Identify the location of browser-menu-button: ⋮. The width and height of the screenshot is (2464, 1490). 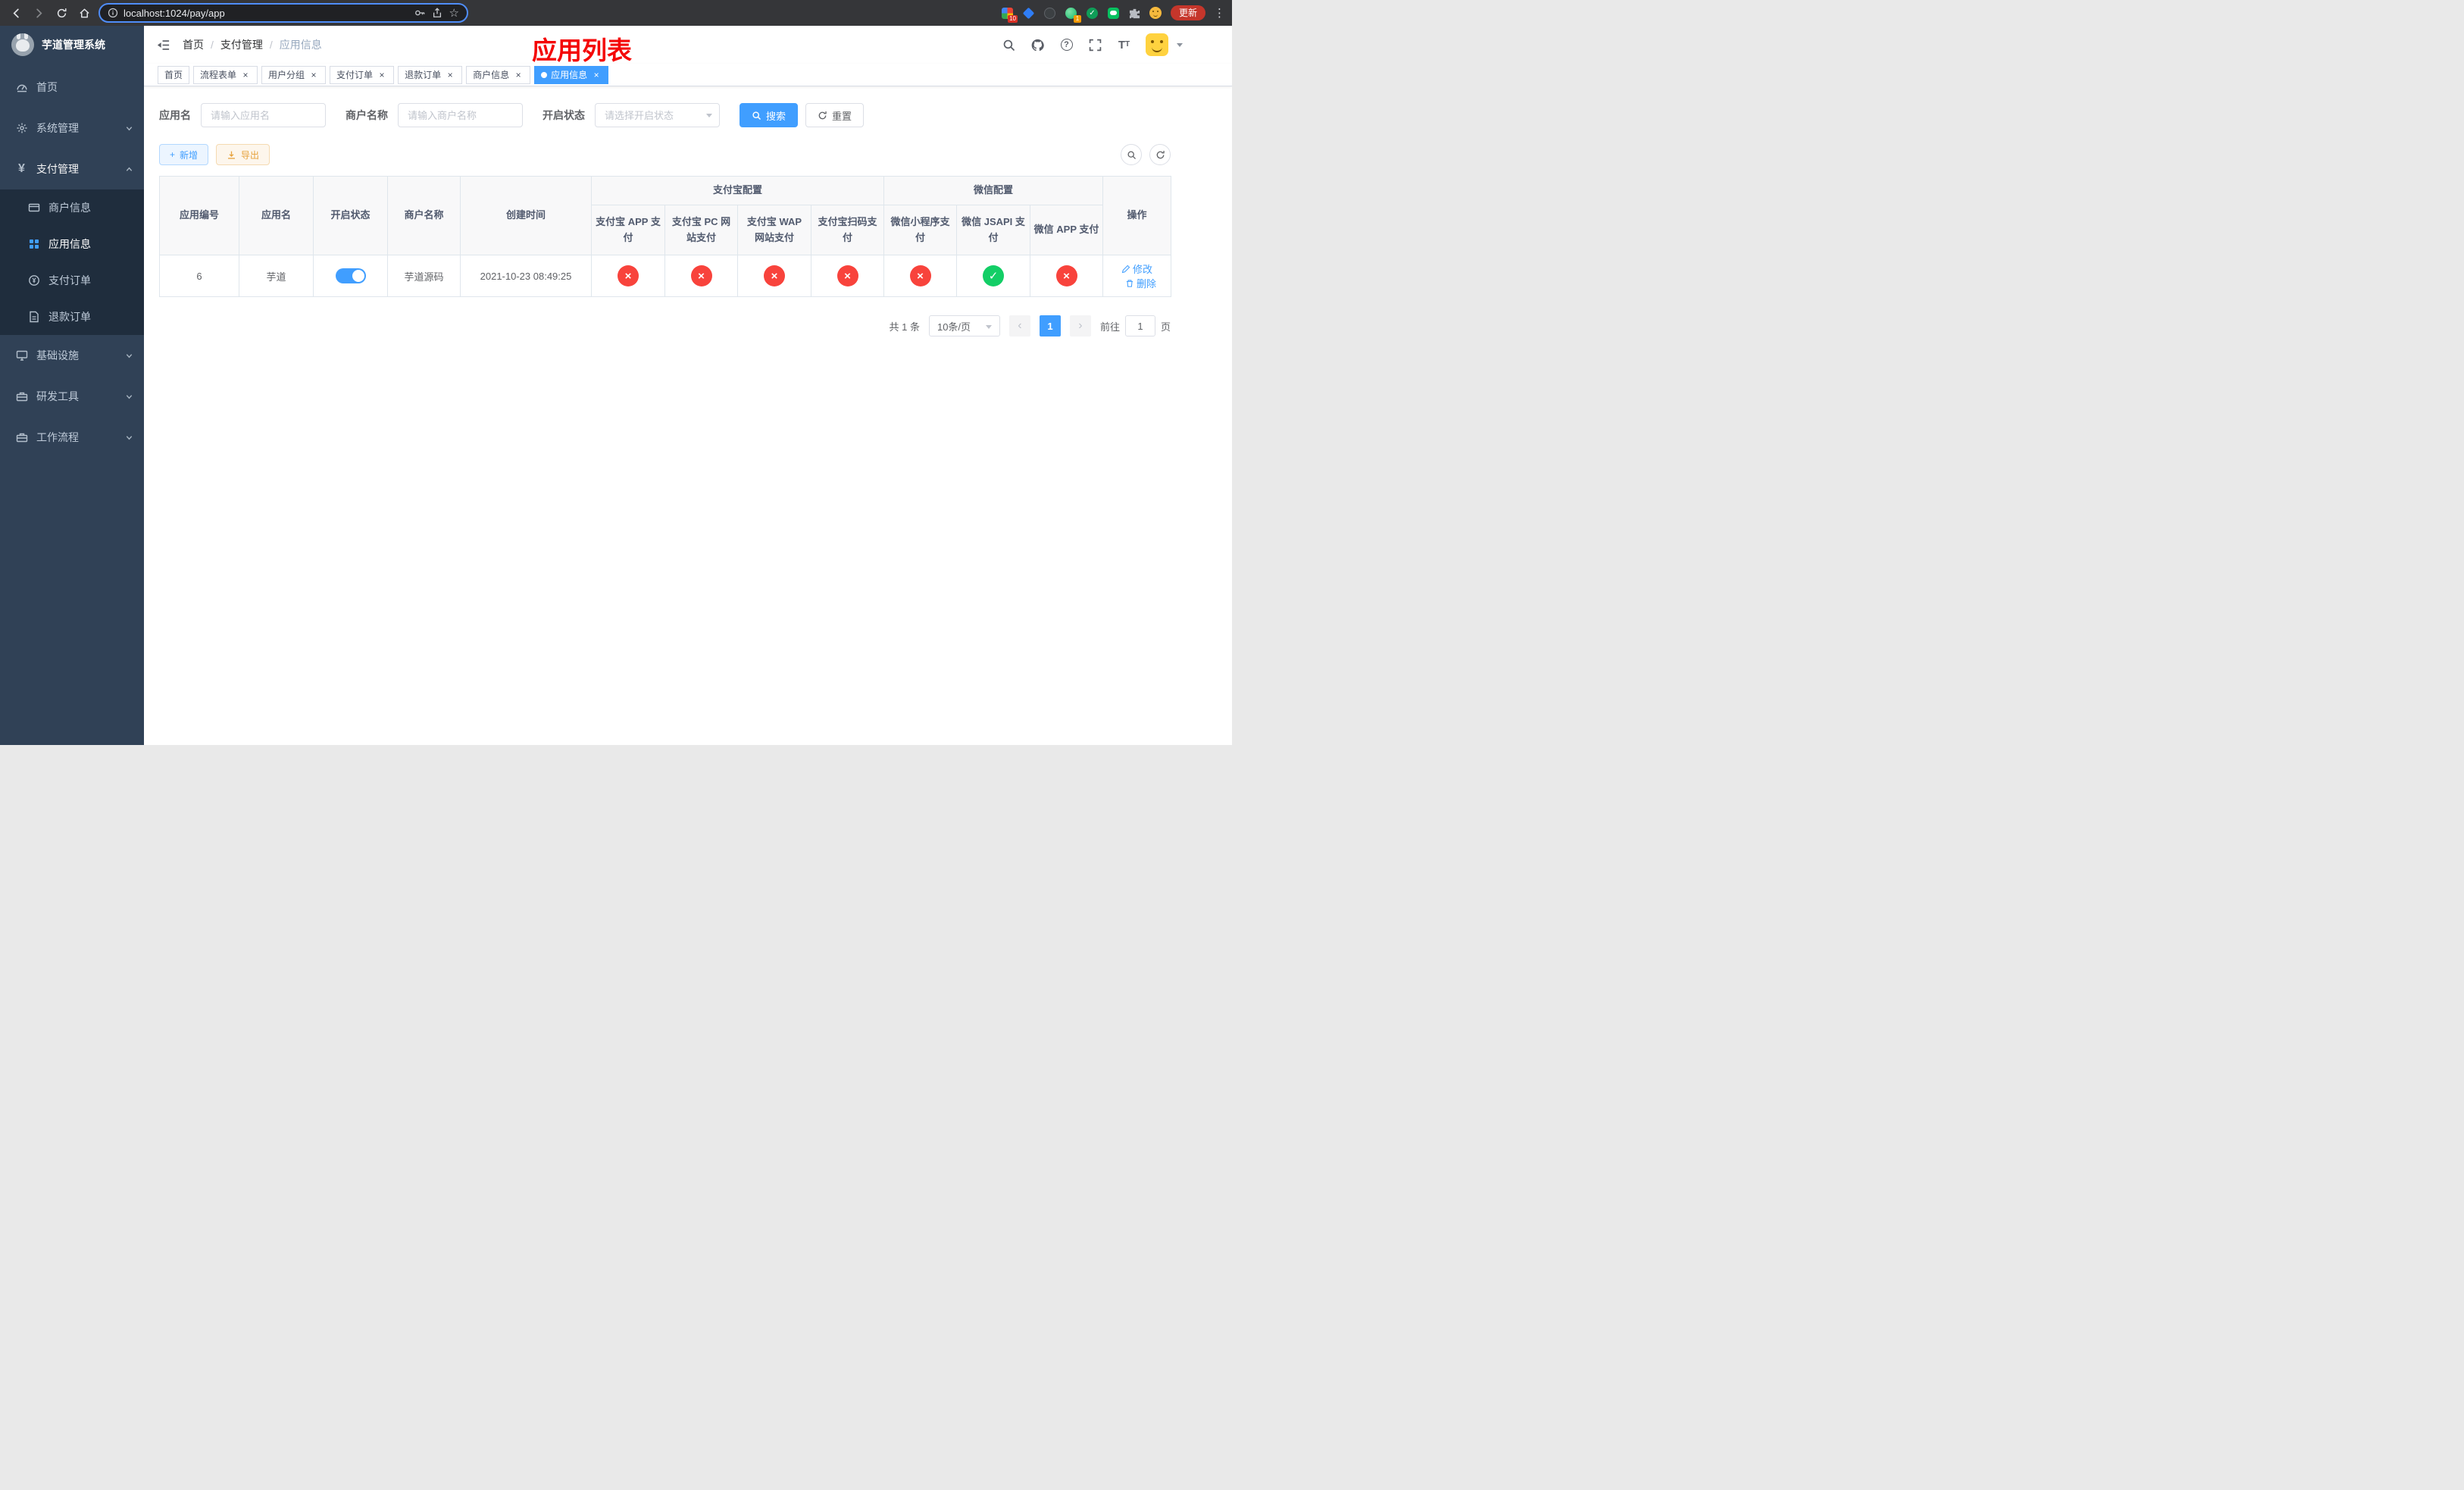
(1219, 13).